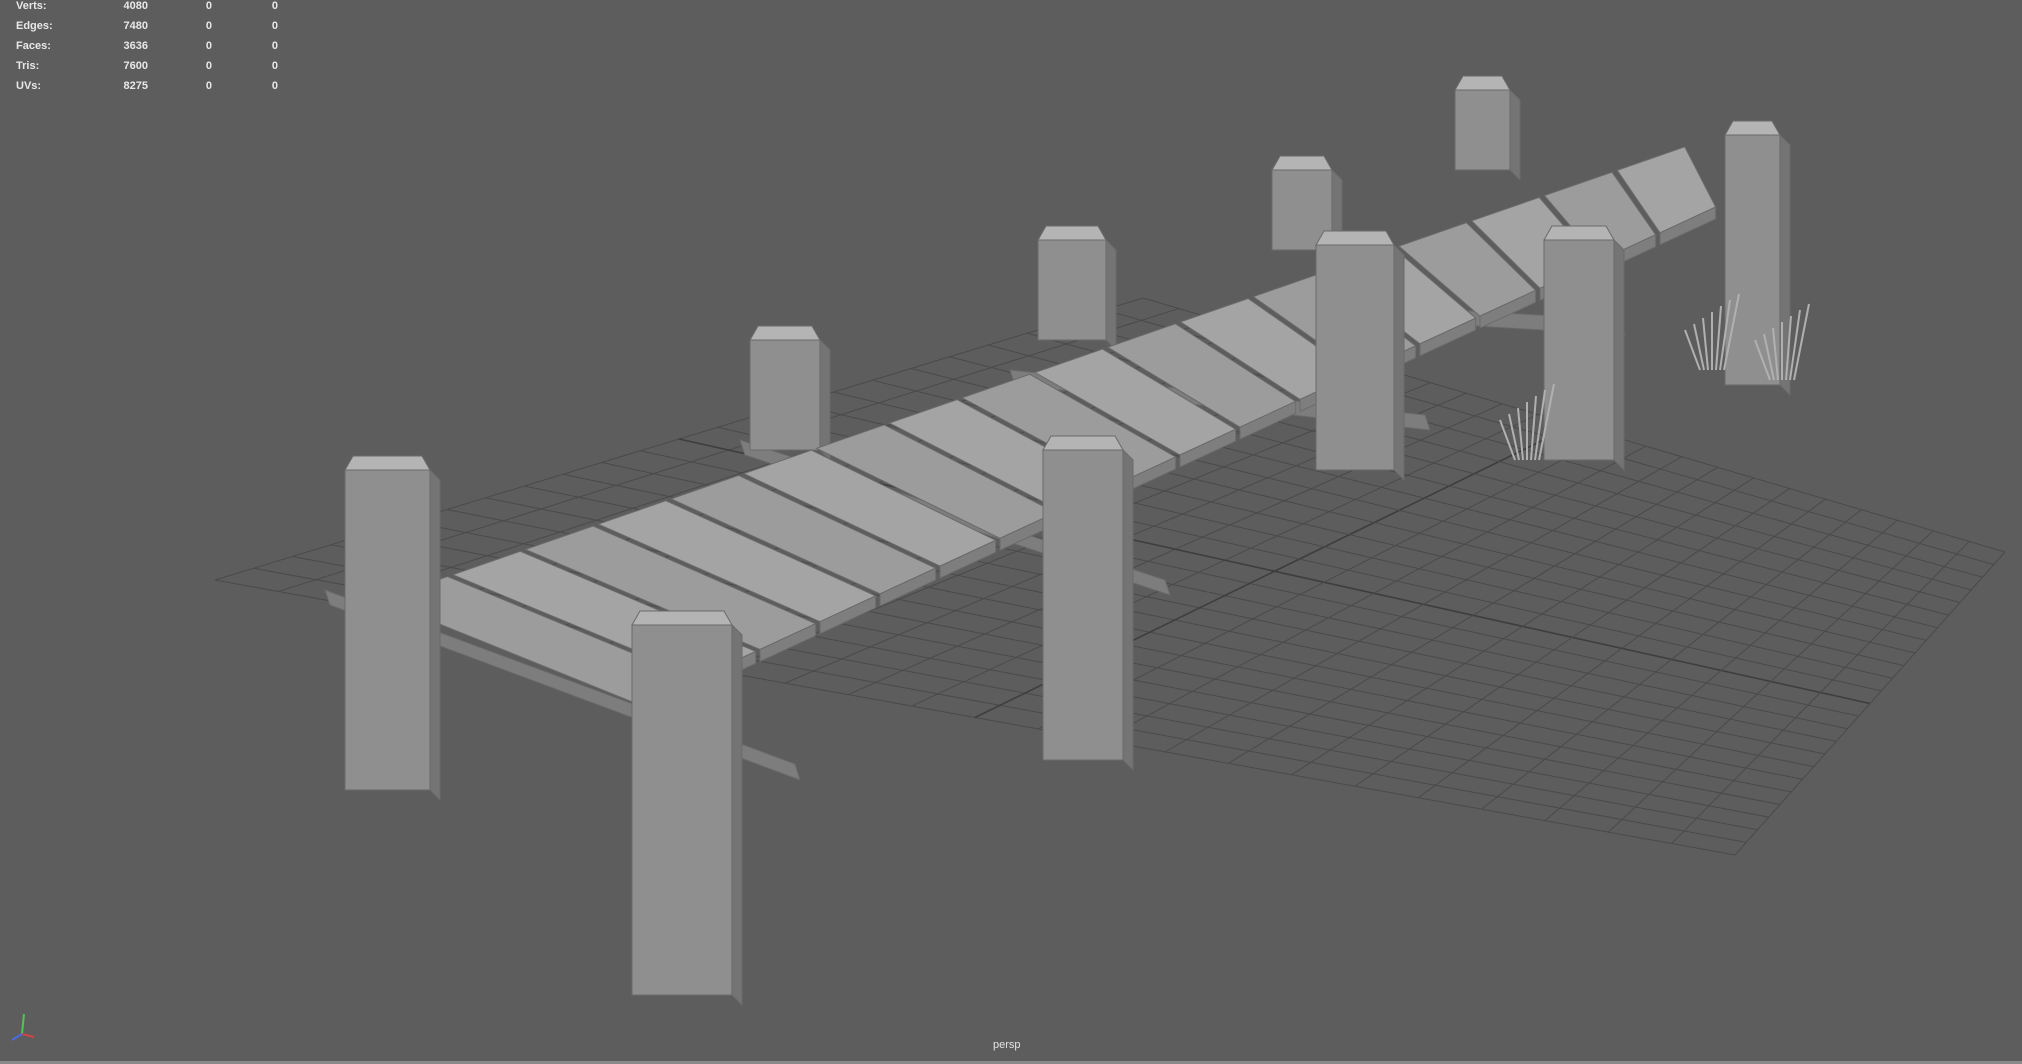  Describe the element at coordinates (147, 26) in the screenshot. I see `hud-row-edges: Edges: 7480 0 0` at that location.